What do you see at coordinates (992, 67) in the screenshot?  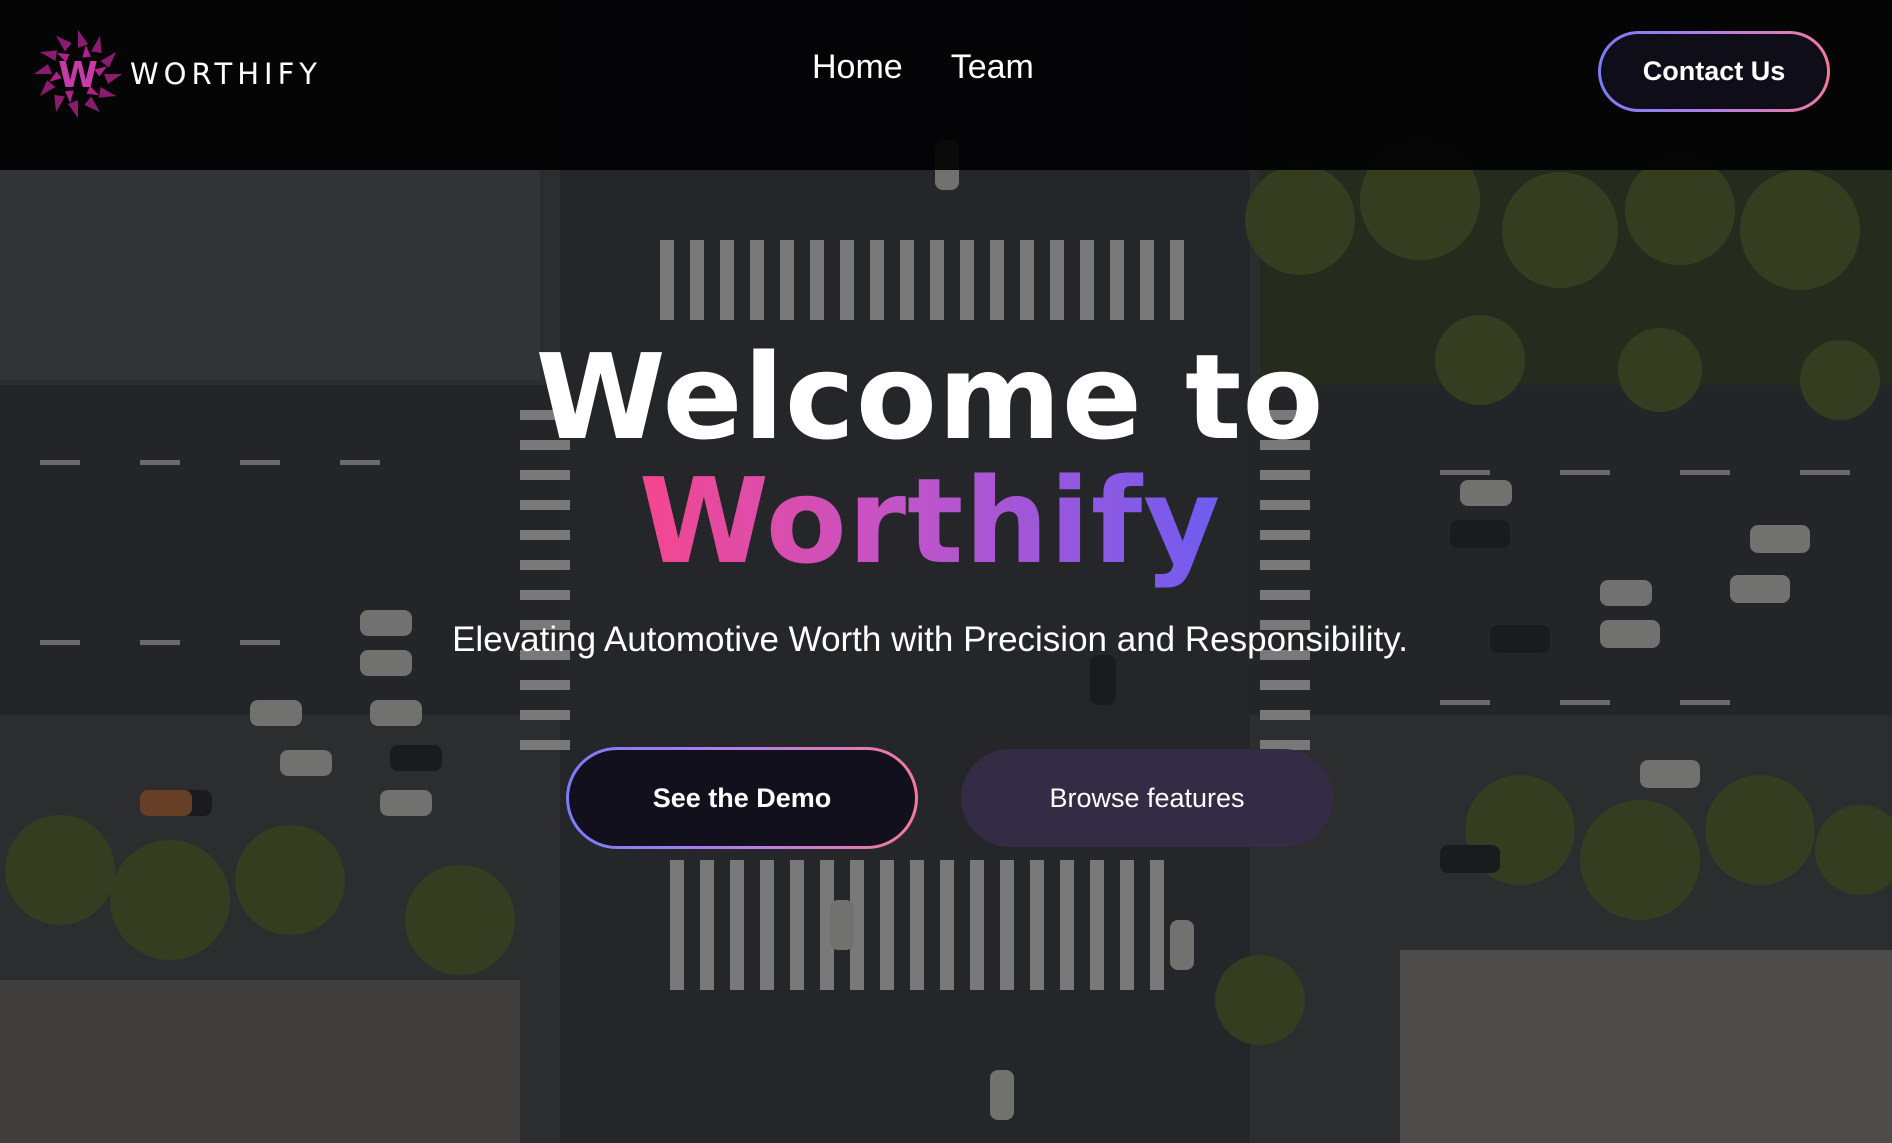 I see `nav-link-team: Team` at bounding box center [992, 67].